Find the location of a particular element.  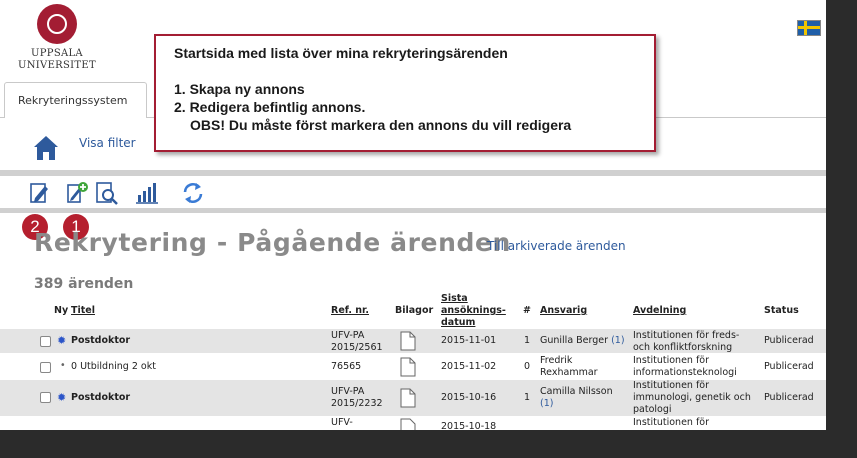

add-icon is located at coordinates (77, 193).